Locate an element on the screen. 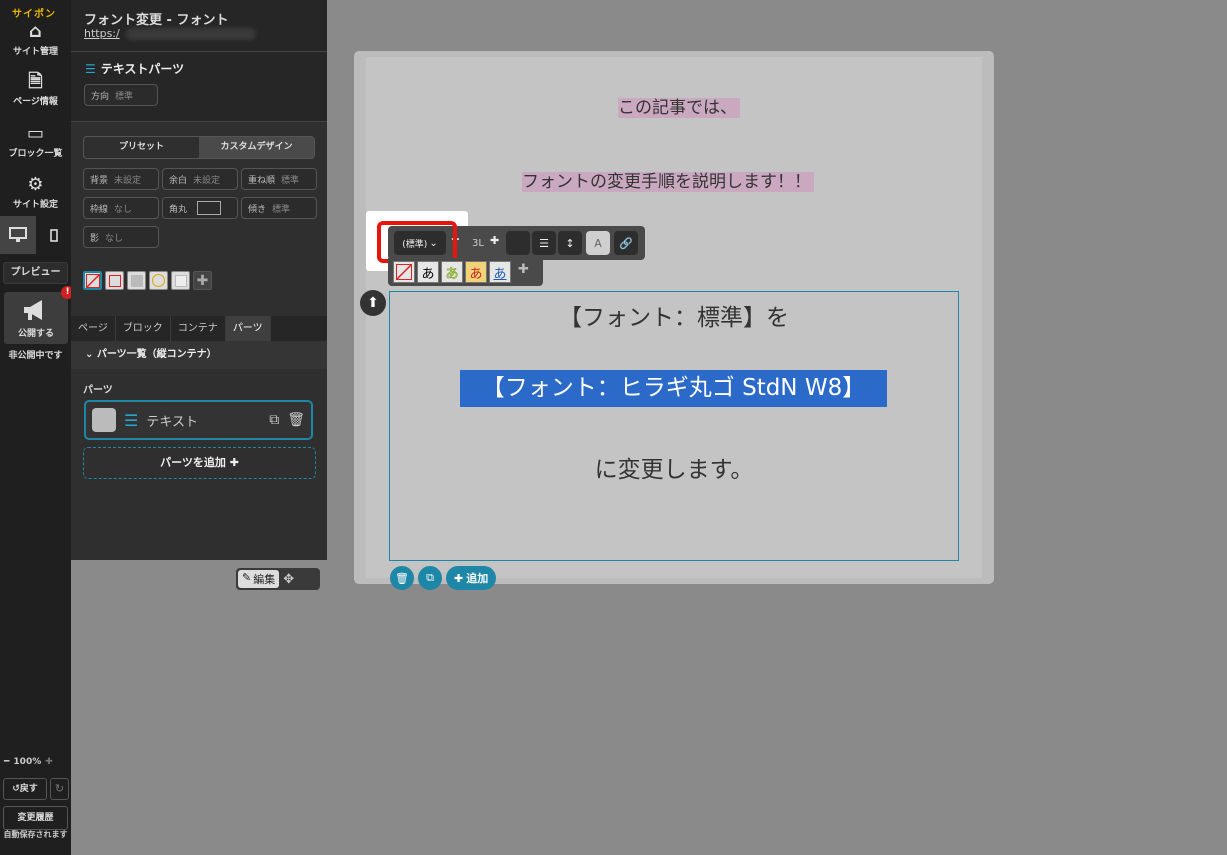  green-outline-glyph: あ is located at coordinates (452, 272).